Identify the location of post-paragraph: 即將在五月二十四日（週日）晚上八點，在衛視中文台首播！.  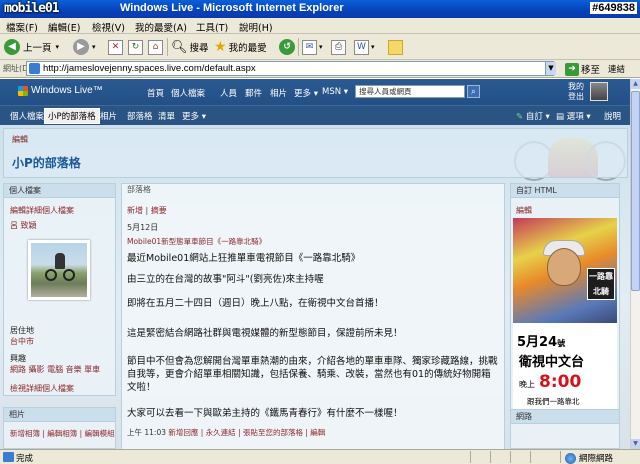
(255, 303).